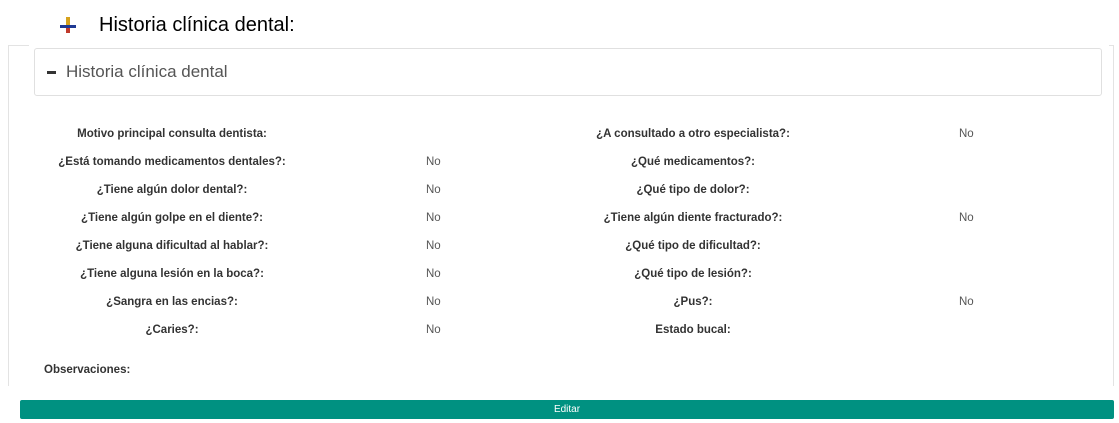  What do you see at coordinates (172, 134) in the screenshot?
I see `field-label: Motivo principal consulta dentista:` at bounding box center [172, 134].